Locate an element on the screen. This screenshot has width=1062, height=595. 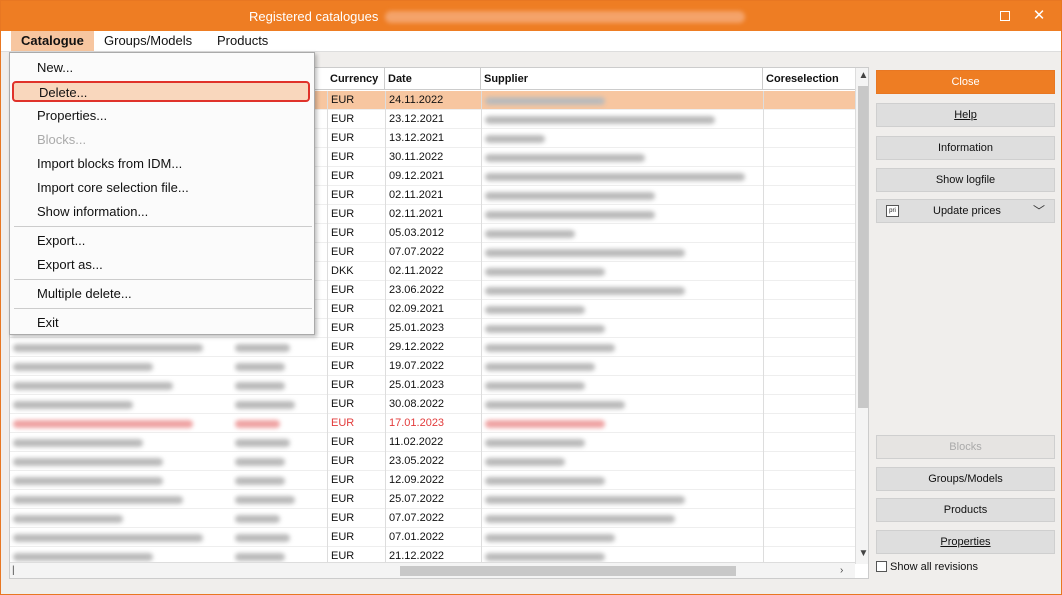
table-row: EUR 23.05.2022 is located at coordinates (432, 461).